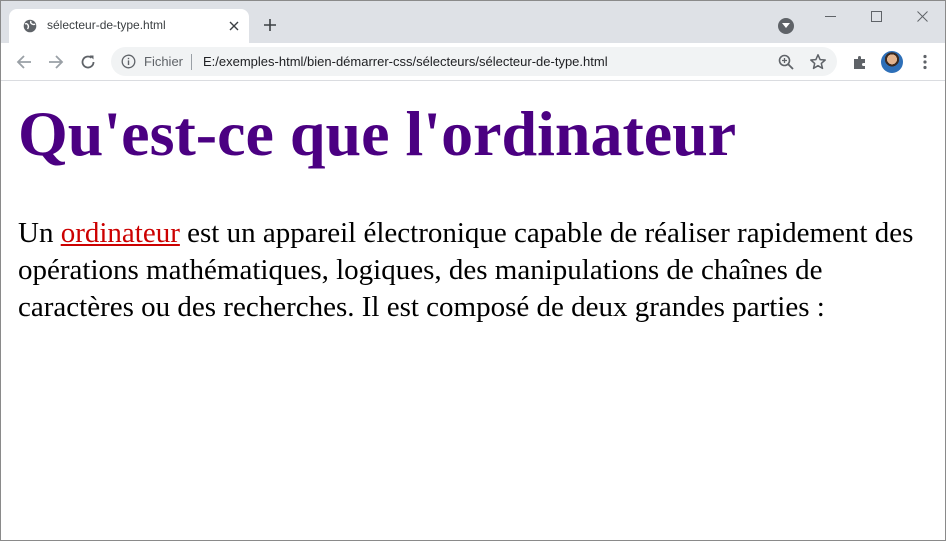 This screenshot has height=541, width=946. Describe the element at coordinates (234, 26) in the screenshot. I see `tab-close-icon` at that location.